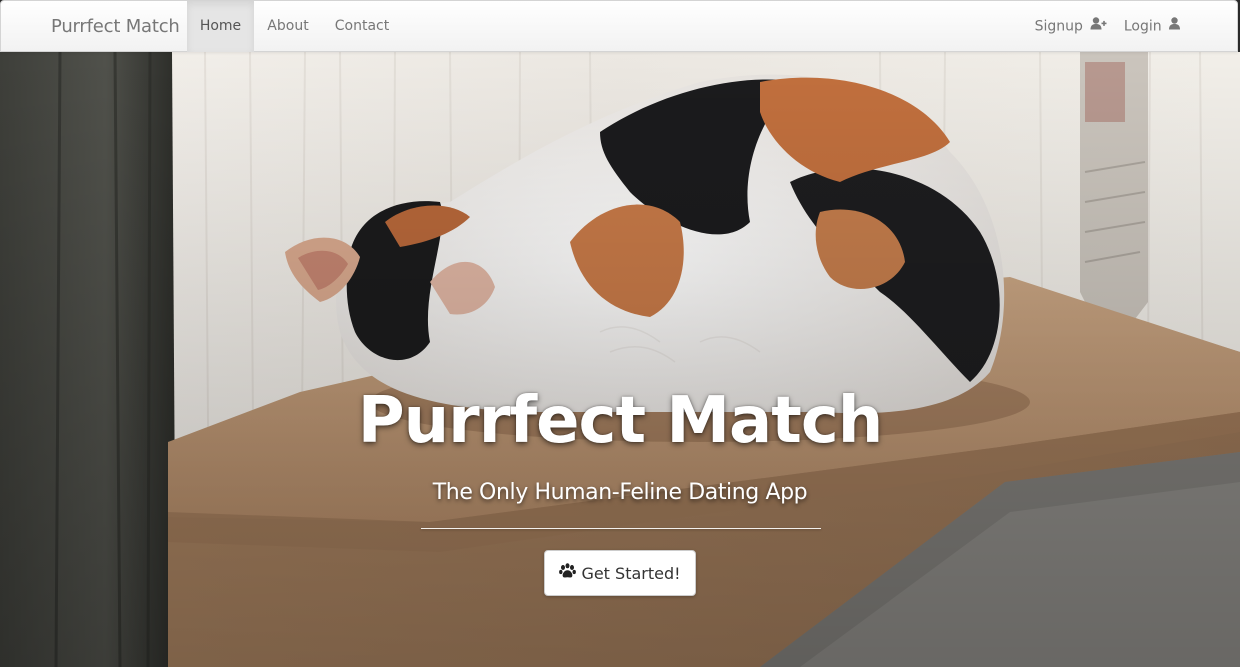 This screenshot has width=1240, height=667. What do you see at coordinates (568, 573) in the screenshot?
I see `paw-icon` at bounding box center [568, 573].